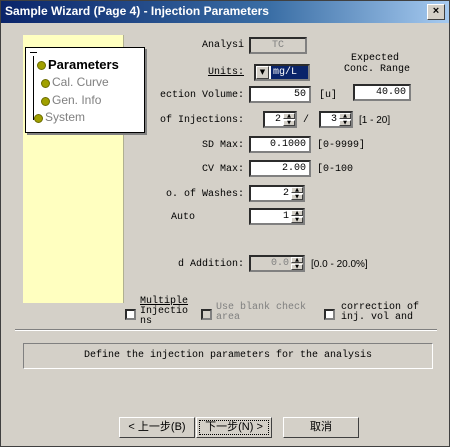 The width and height of the screenshot is (450, 447). I want to click on blank-check-checkbox, so click(206, 314).